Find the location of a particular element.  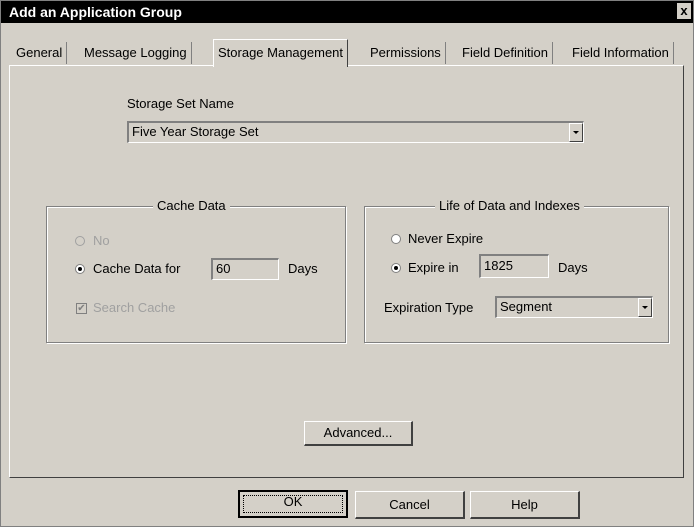

cache-data-title: Cache Data is located at coordinates (191, 205).